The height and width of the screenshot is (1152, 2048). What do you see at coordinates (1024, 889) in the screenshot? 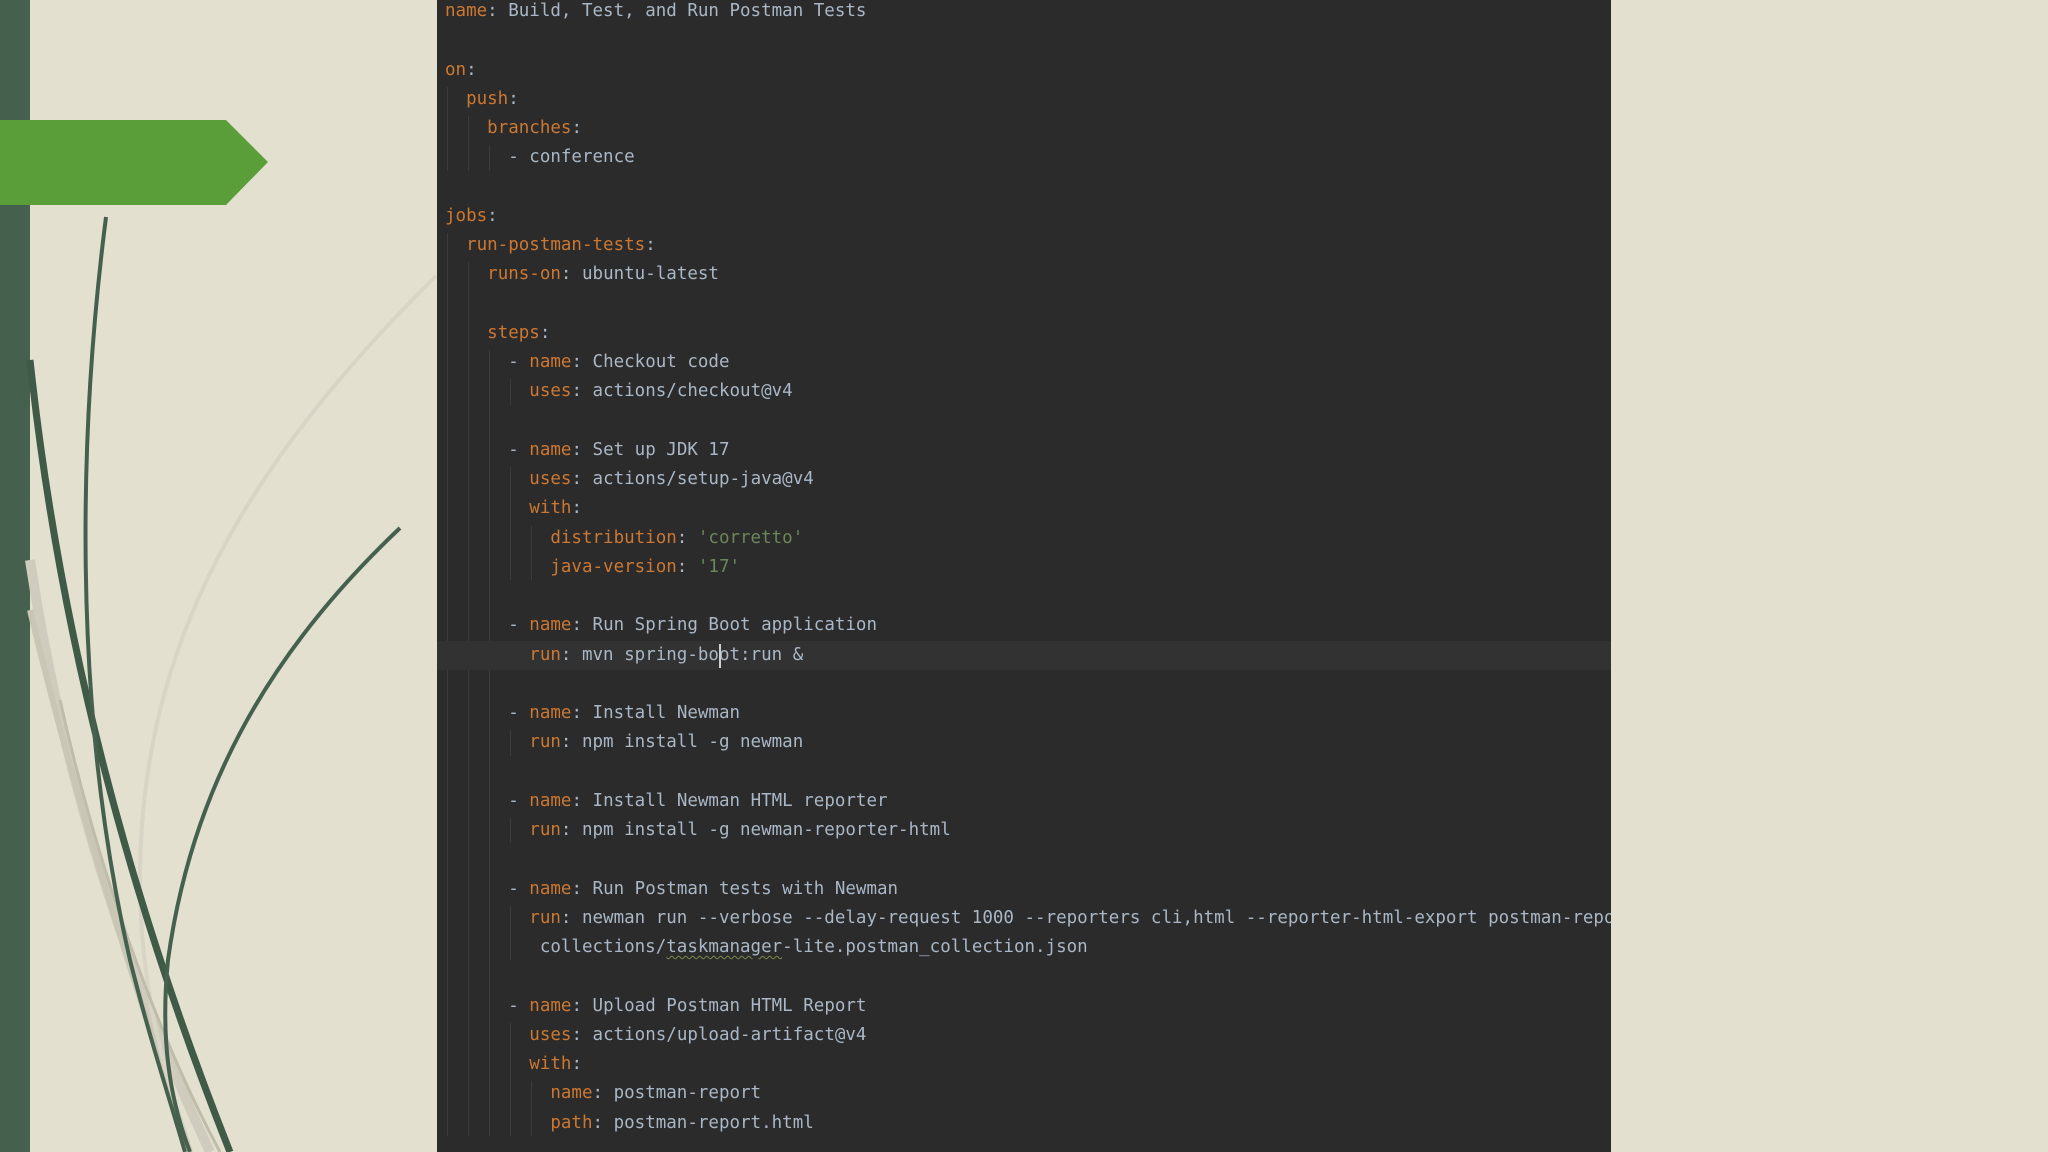
I see `code-line: - name: Run Postman tests with Newman` at bounding box center [1024, 889].